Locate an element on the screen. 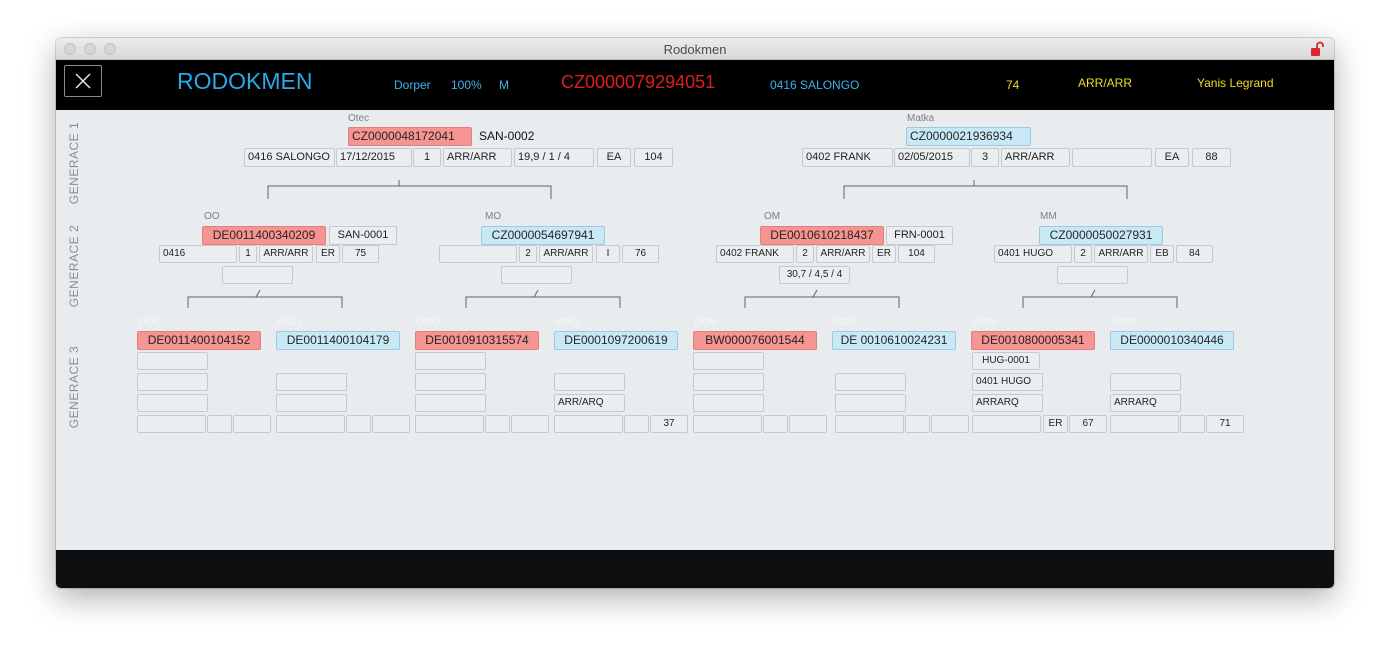 This screenshot has height=662, width=1392. oo-id: DE0011400340209 is located at coordinates (264, 235).